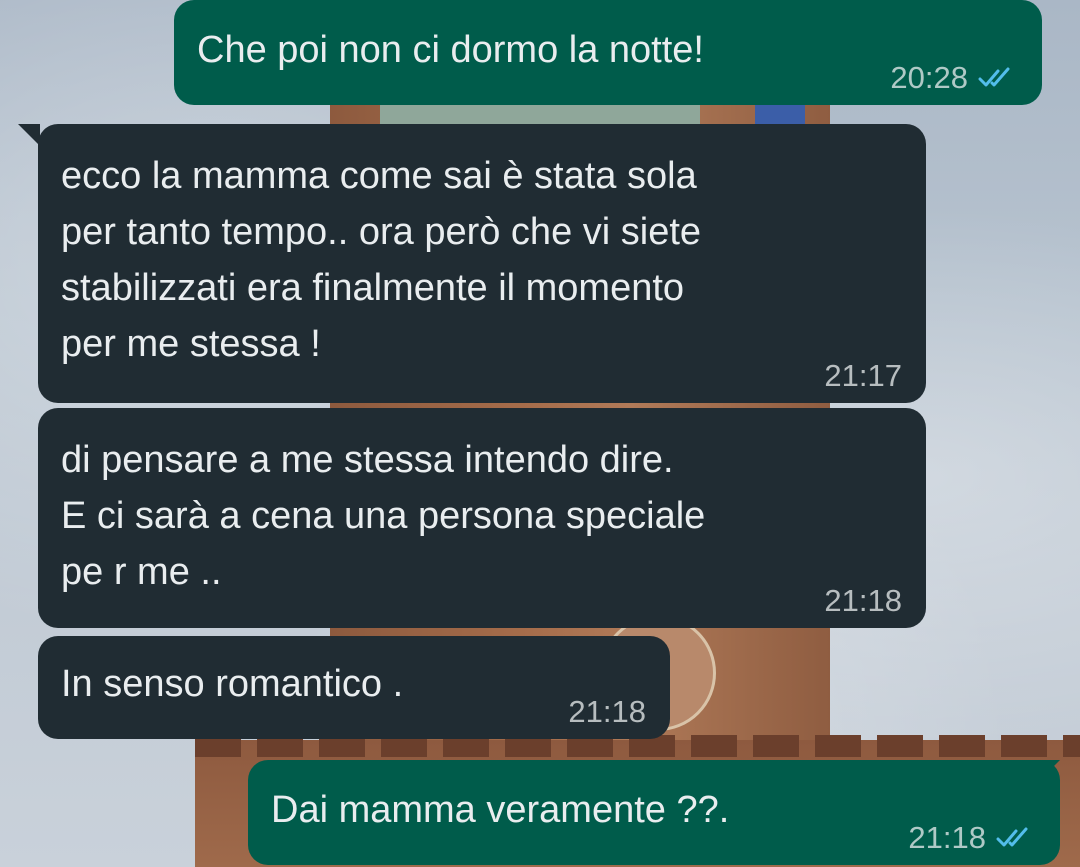 This screenshot has width=1080, height=867. What do you see at coordinates (450, 50) in the screenshot?
I see `message-text: Che poi non ci dormo la notte!` at bounding box center [450, 50].